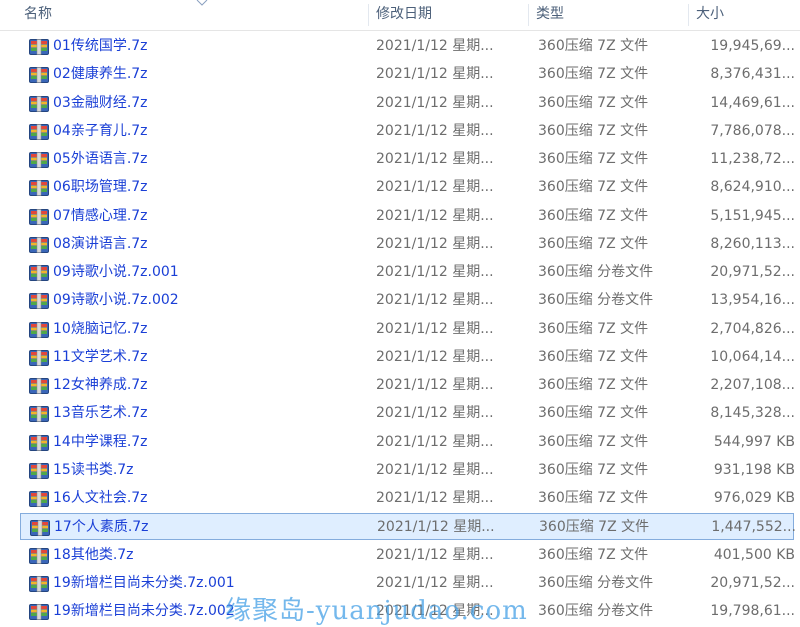 This screenshot has width=800, height=627. What do you see at coordinates (195, 131) in the screenshot?
I see `file-name-cell: 04亲子育儿.7z` at bounding box center [195, 131].